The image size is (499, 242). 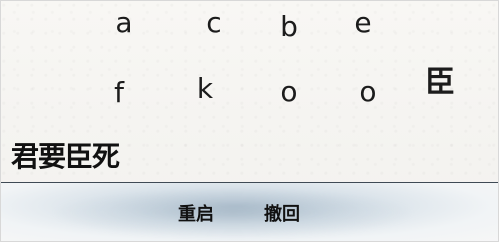 I want to click on letter-tile-o-2: o, so click(x=368, y=92).